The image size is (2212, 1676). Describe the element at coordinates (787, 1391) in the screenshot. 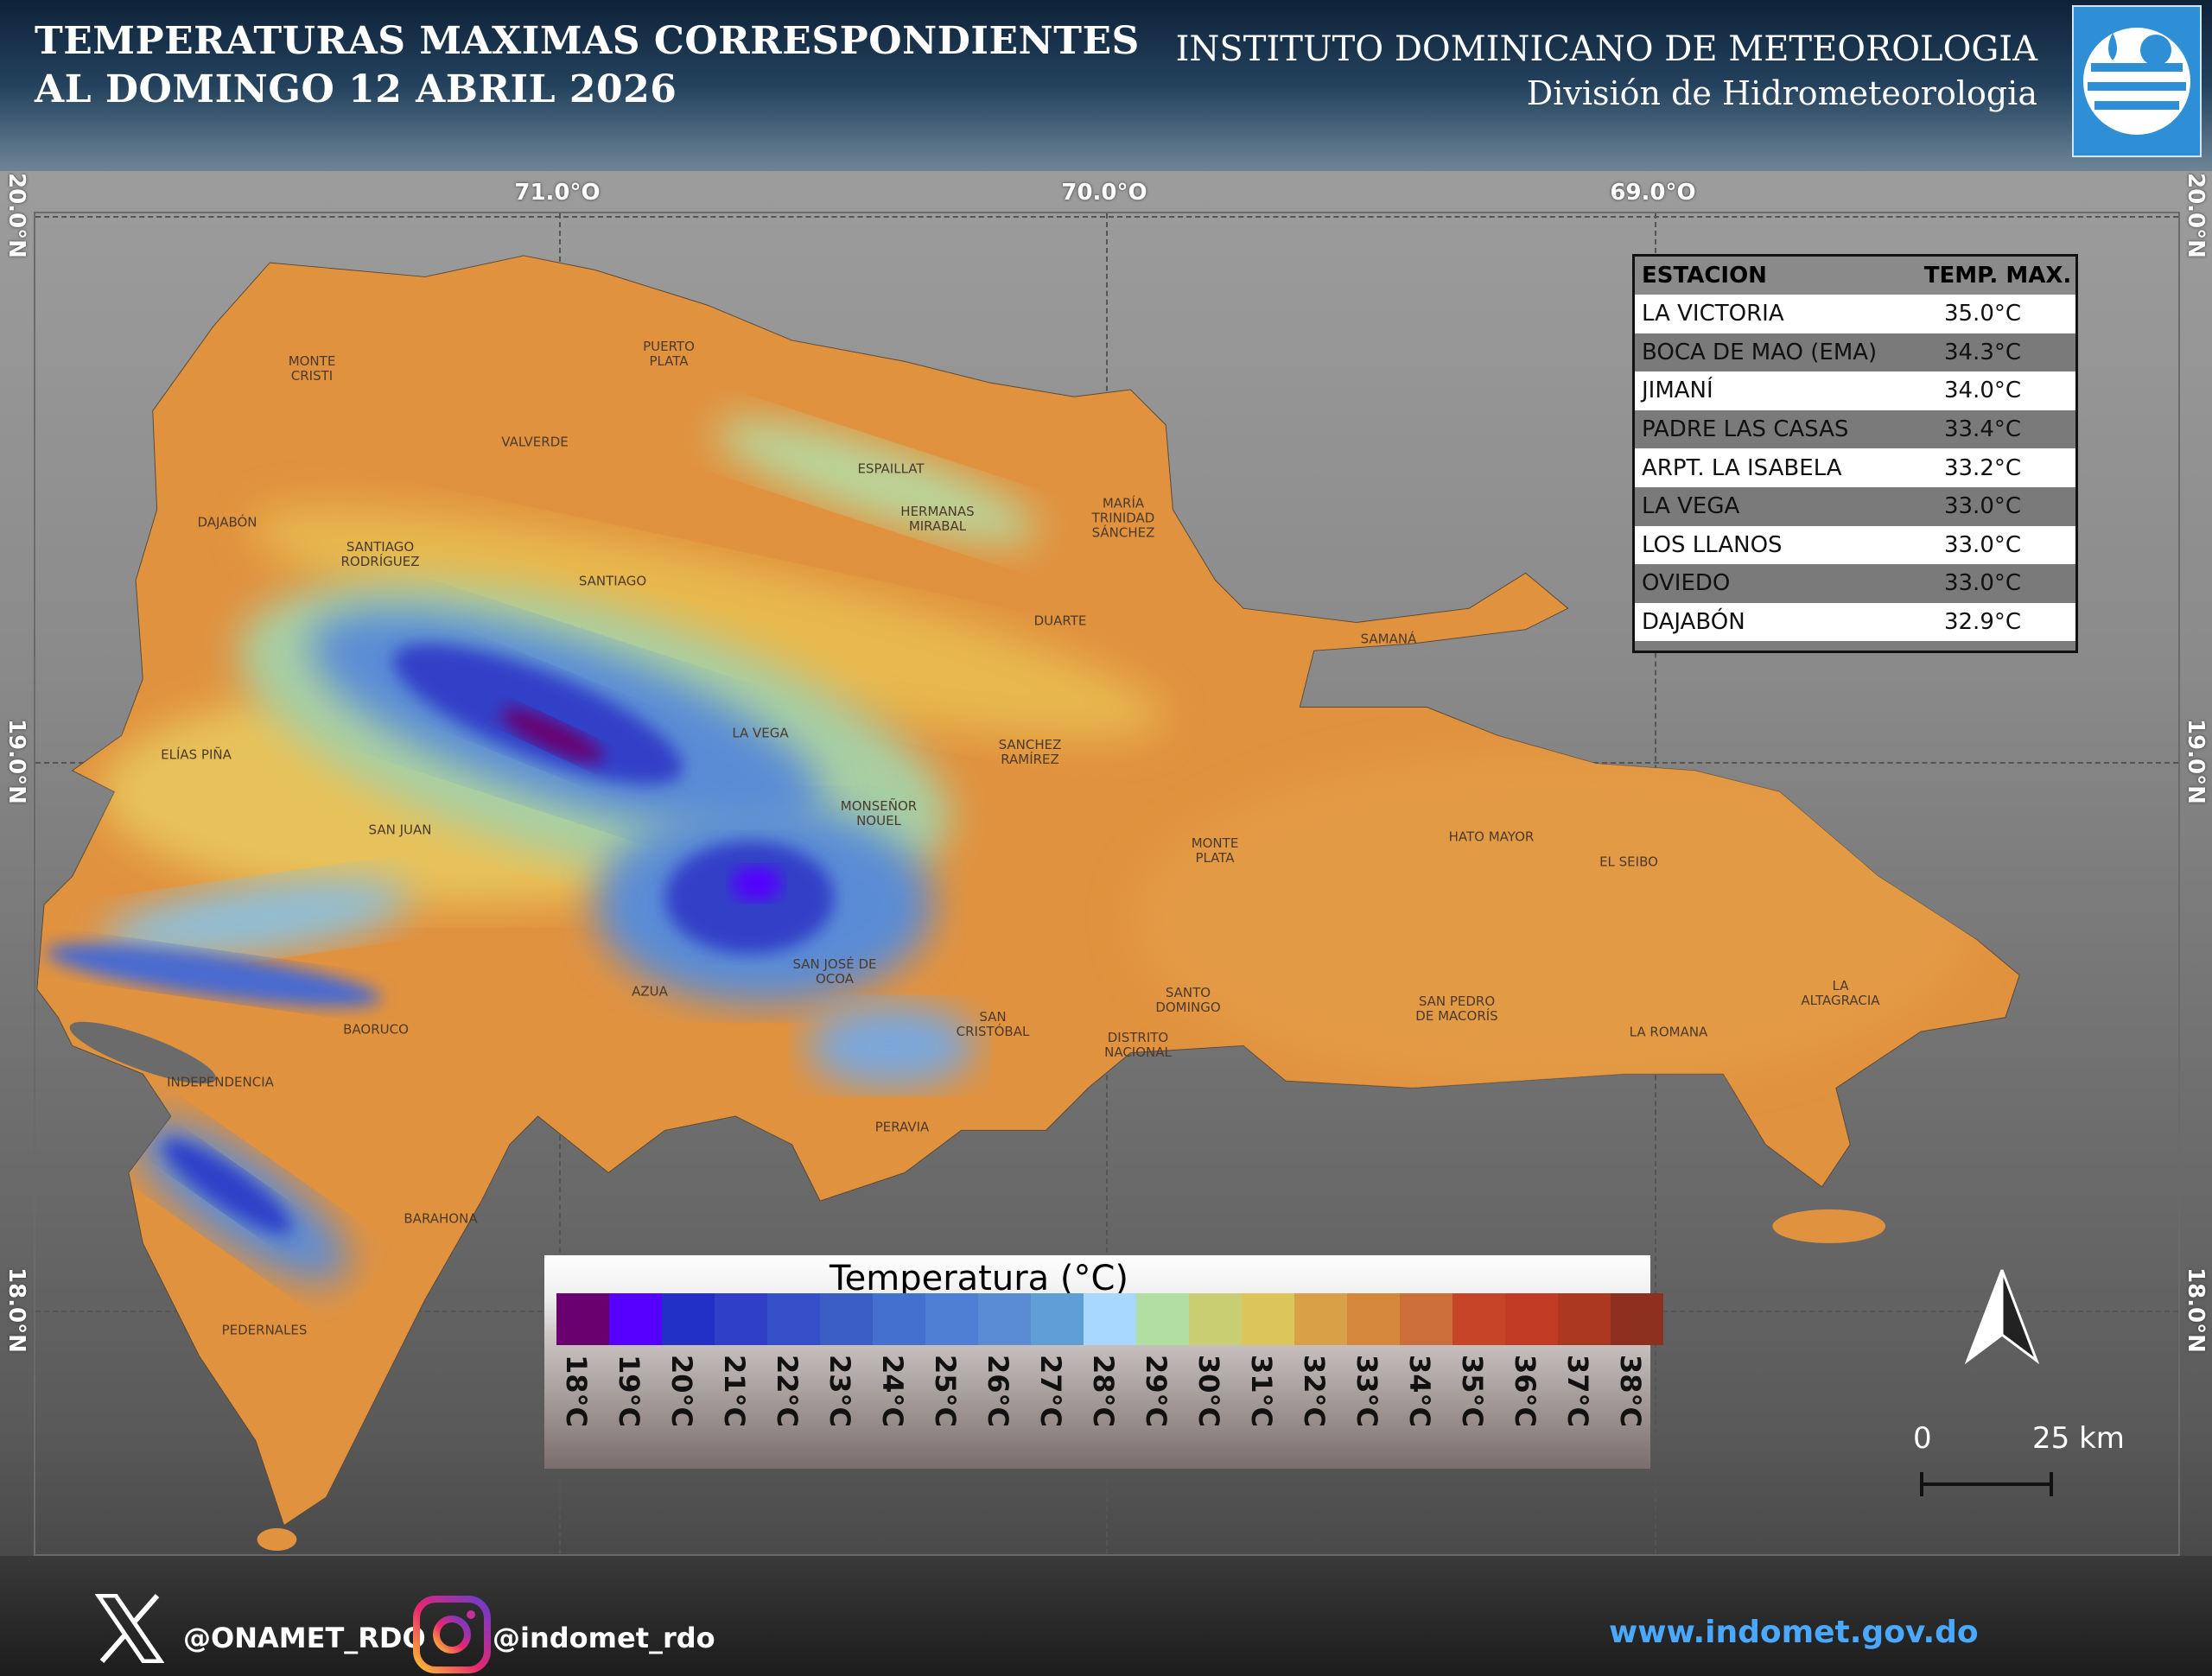

I see `legend-tick-label: 22°C` at that location.